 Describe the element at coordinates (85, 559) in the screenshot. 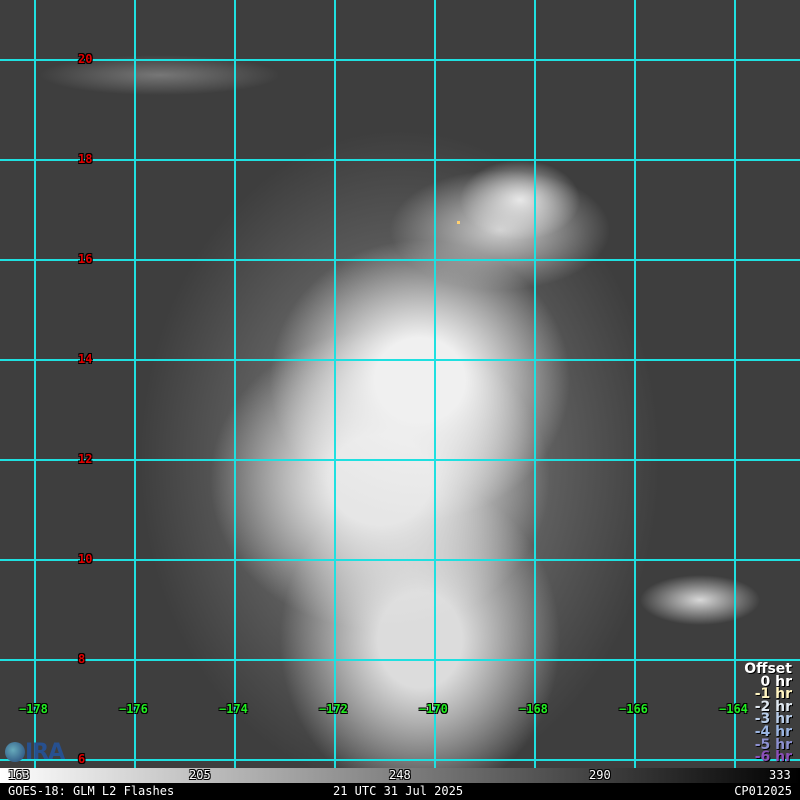

I see `lat-label: 10` at that location.